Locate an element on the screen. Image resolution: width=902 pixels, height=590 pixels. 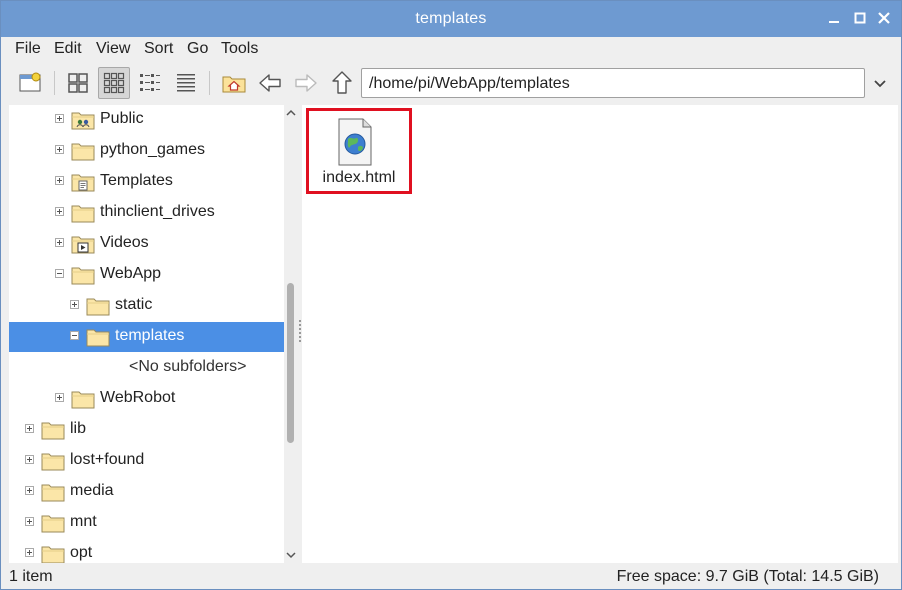
tree-item: Templates is located at coordinates (146, 182).